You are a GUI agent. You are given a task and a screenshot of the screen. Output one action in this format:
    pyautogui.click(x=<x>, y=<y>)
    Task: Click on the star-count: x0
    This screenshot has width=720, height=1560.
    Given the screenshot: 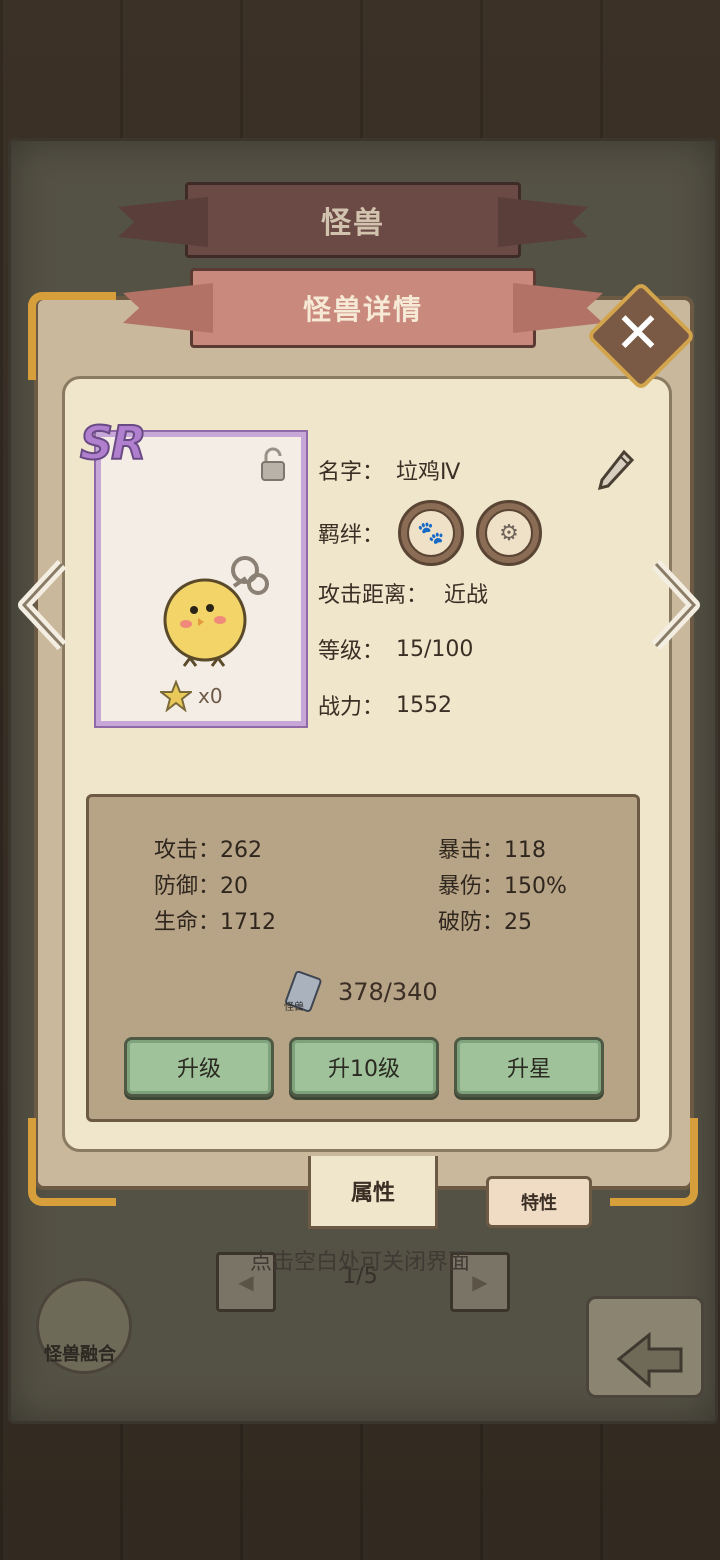 What is the action you would take?
    pyautogui.click(x=191, y=696)
    